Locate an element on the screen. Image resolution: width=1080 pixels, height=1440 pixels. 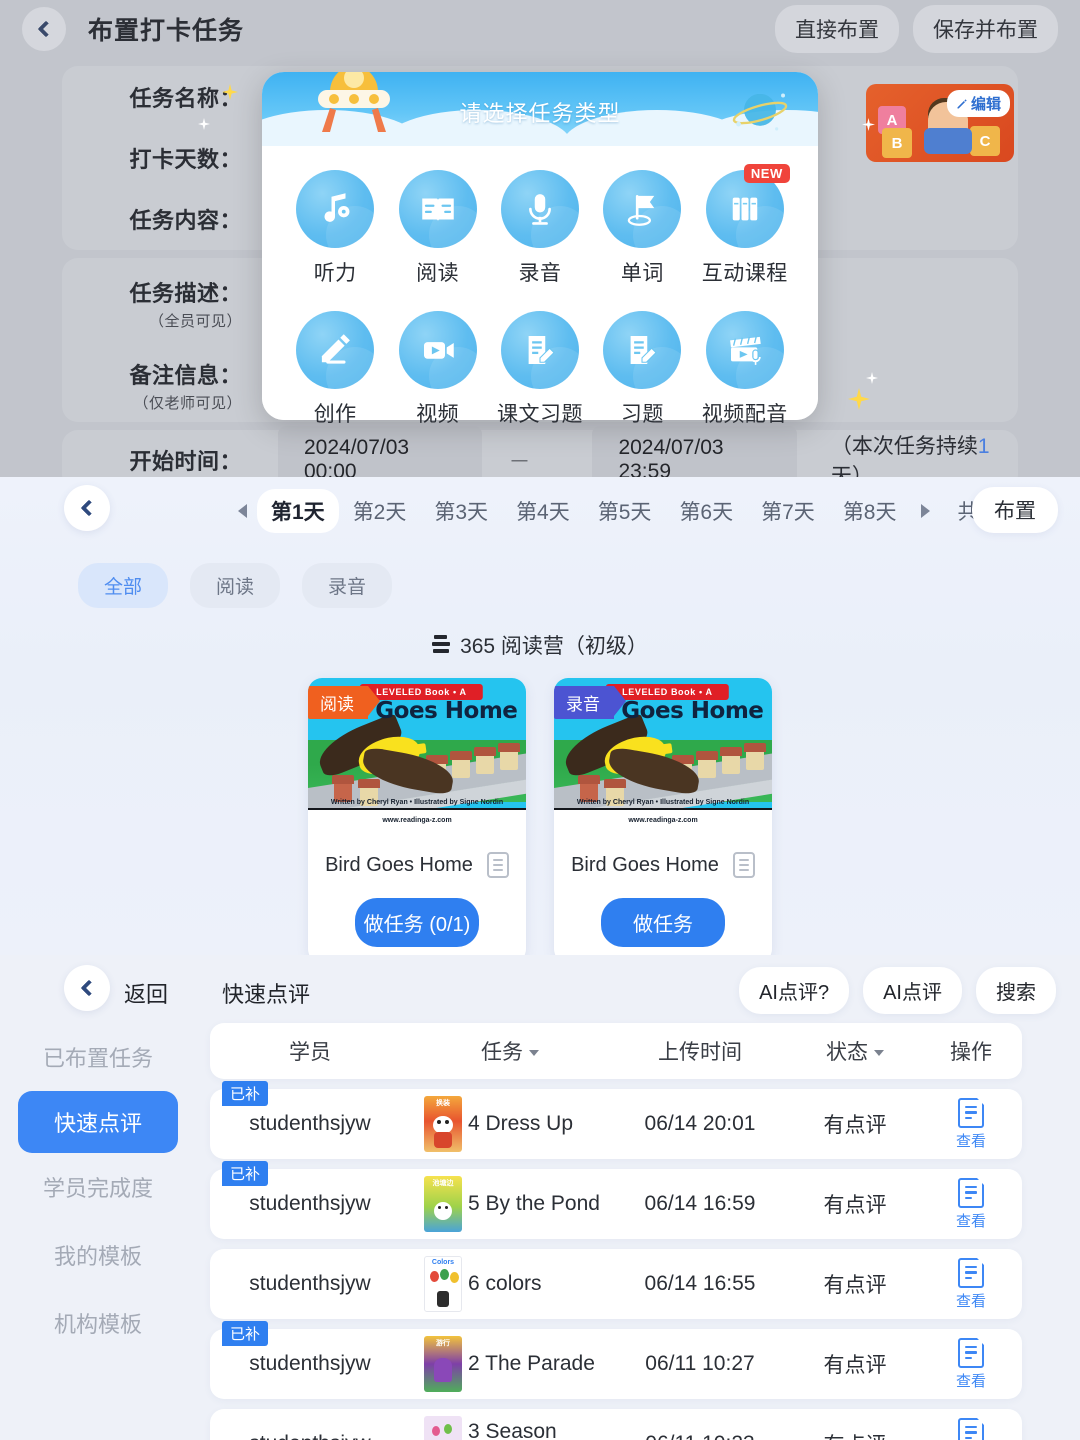
task-type-video: 视频 is located at coordinates (438, 369).